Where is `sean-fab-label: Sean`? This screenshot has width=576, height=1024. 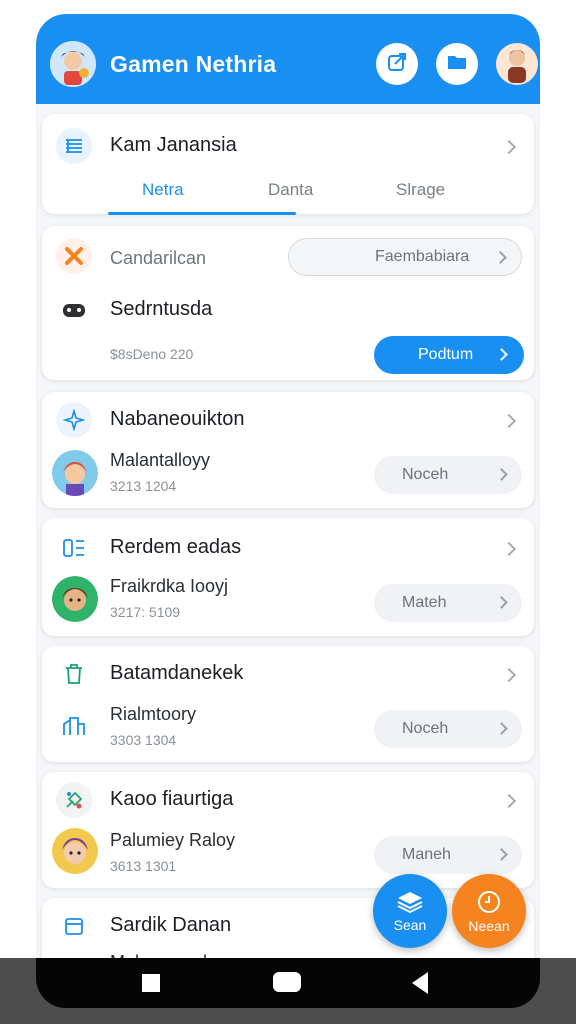
sean-fab-label: Sean is located at coordinates (410, 924).